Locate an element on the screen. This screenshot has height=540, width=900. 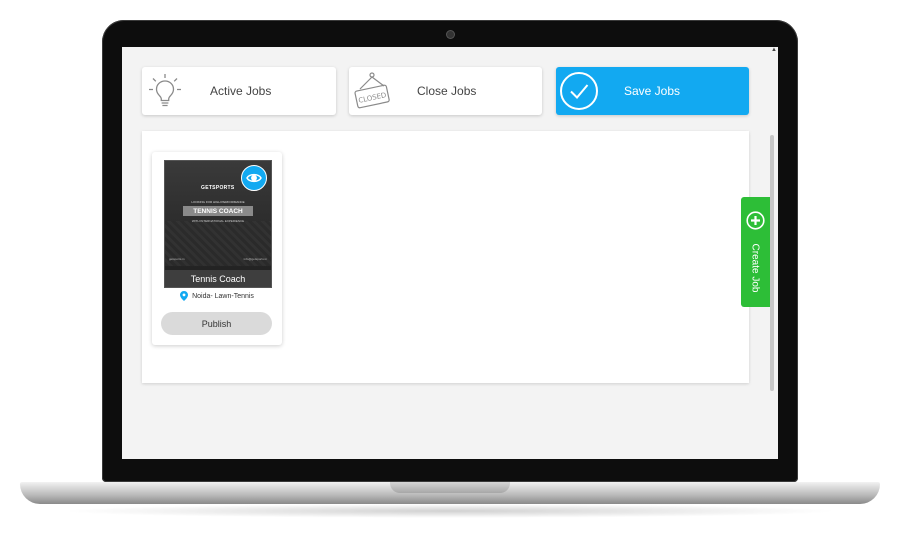
job-title: Tennis Coach is located at coordinates (218, 278).